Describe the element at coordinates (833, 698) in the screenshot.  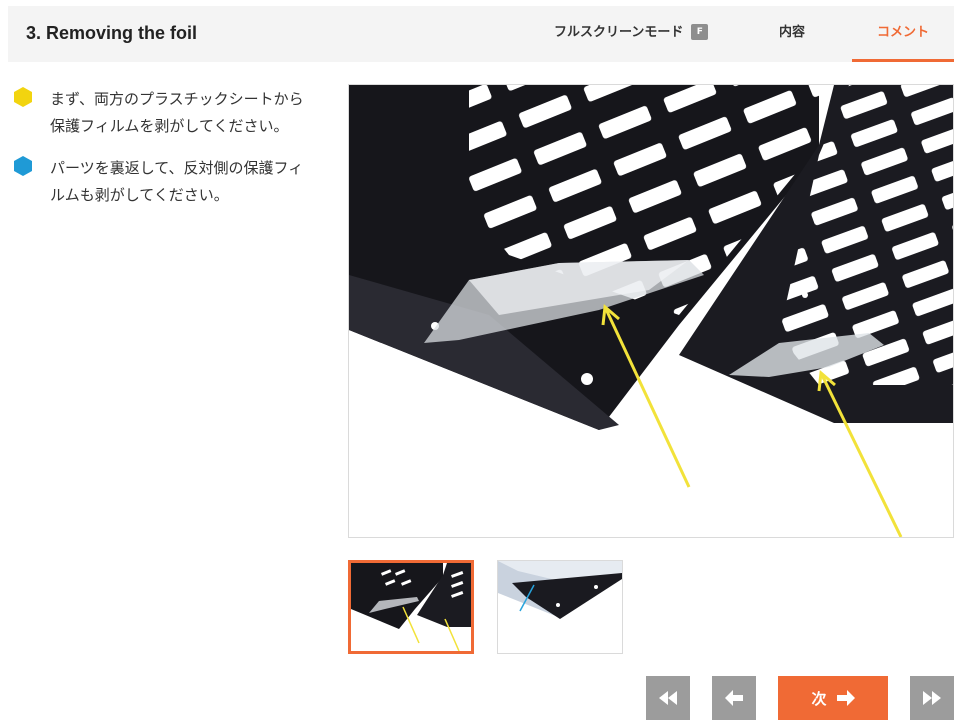
I see `next-step-button: 次` at that location.